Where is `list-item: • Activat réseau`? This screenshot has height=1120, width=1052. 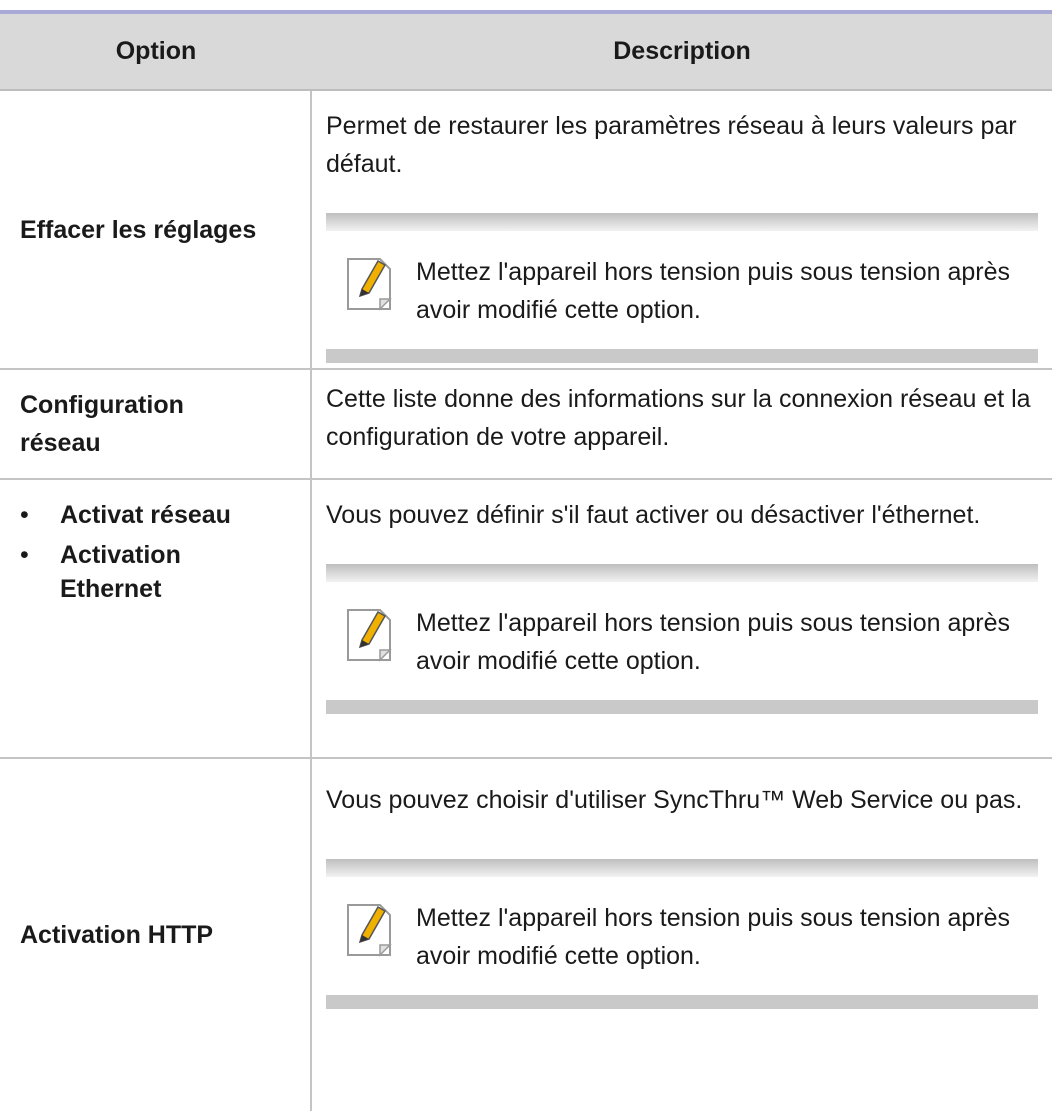
list-item: • Activat réseau is located at coordinates (125, 515).